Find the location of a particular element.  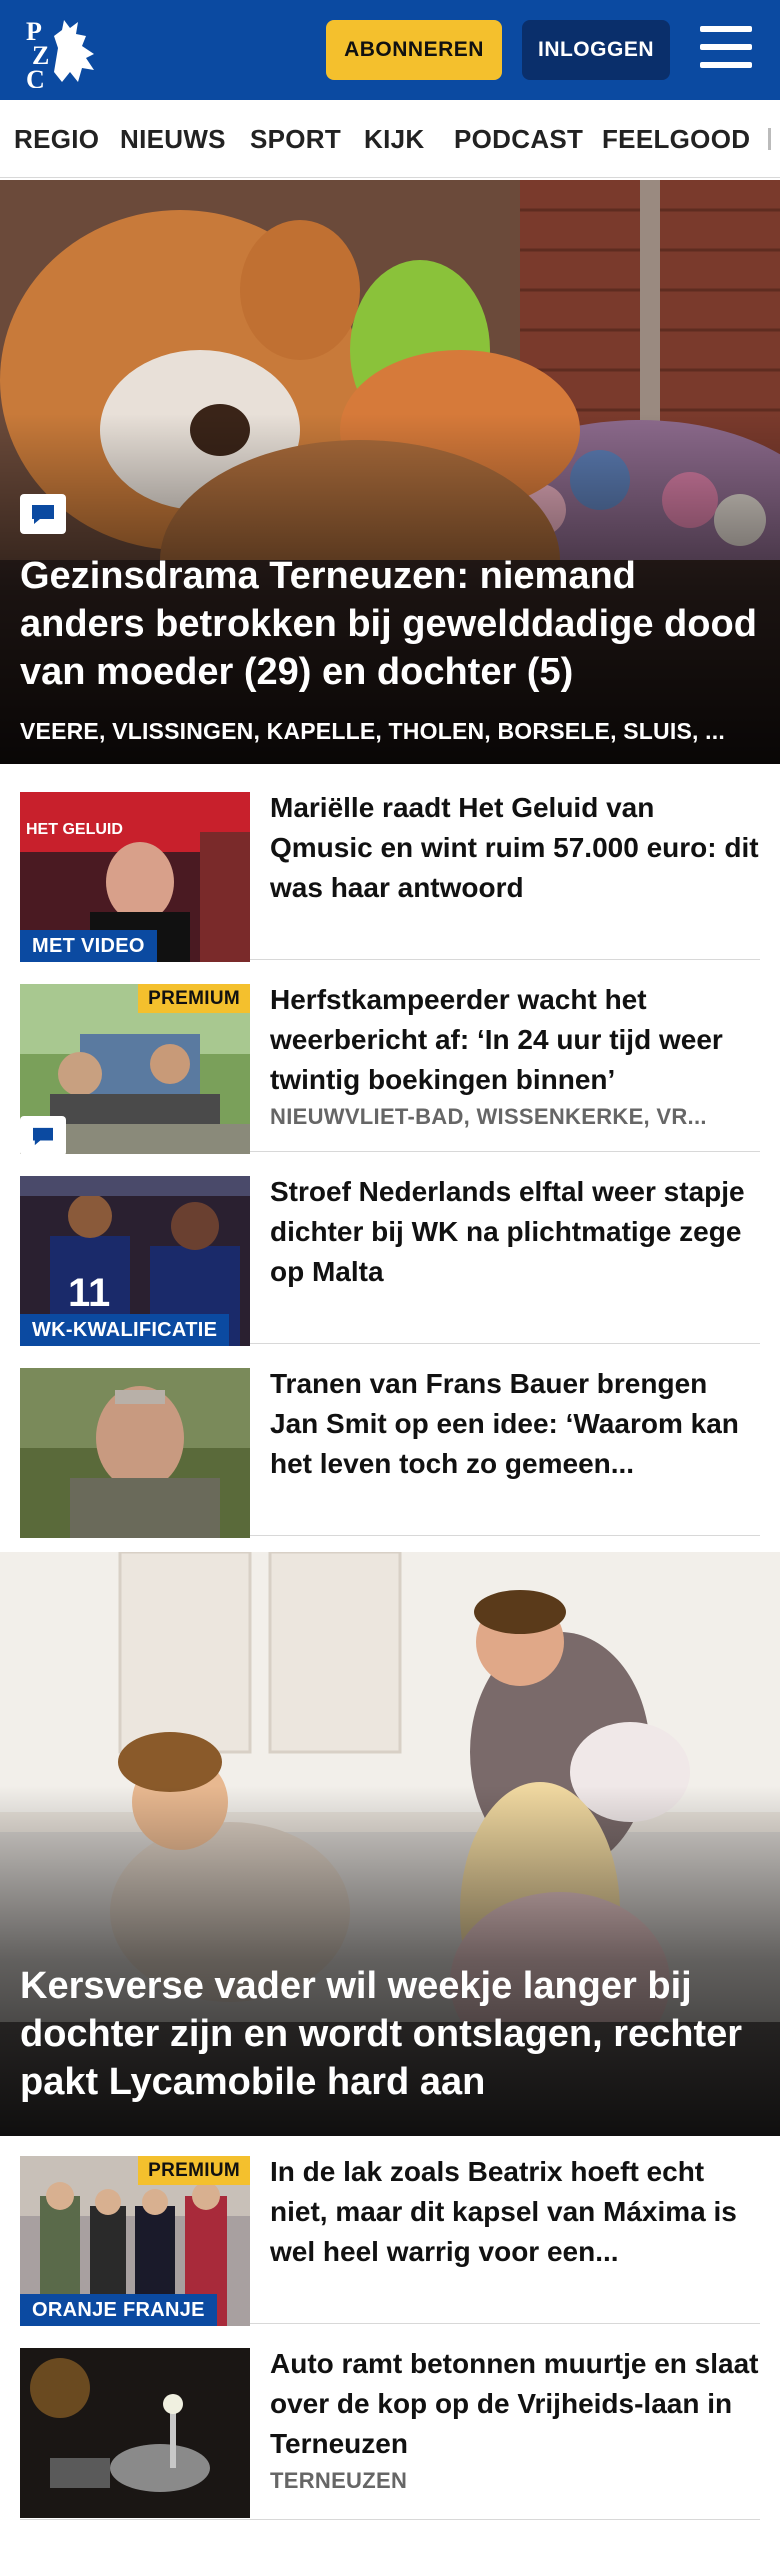

article-thumbnail: HET GELUID MET VIDEO is located at coordinates (135, 877).